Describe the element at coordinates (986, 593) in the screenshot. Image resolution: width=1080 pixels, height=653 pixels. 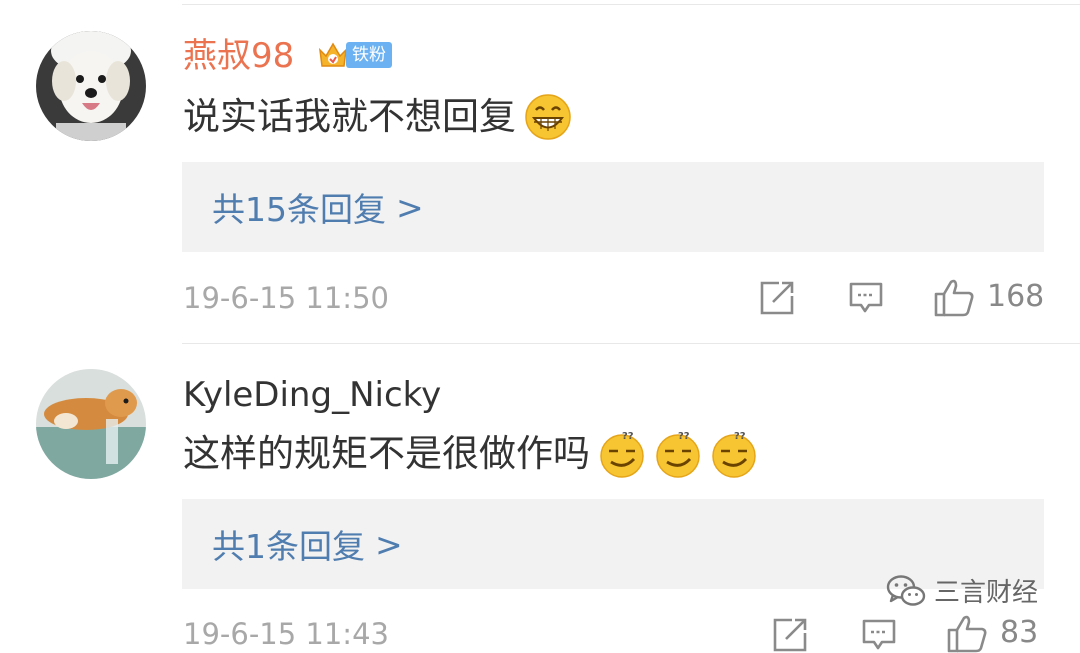
I see `watermark-label: 三言财经` at that location.